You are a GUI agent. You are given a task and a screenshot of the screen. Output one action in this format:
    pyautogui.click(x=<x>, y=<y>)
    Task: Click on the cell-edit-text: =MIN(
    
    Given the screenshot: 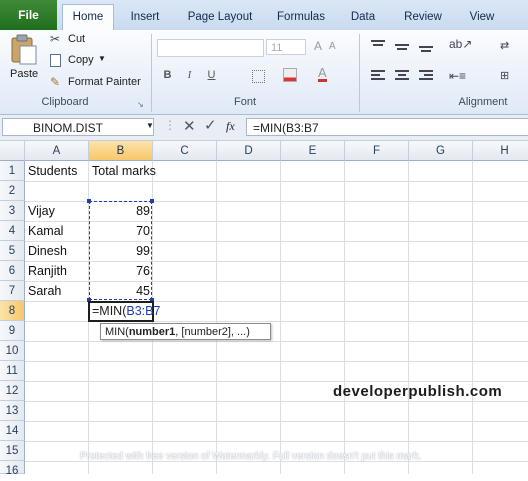 What is the action you would take?
    pyautogui.click(x=109, y=311)
    